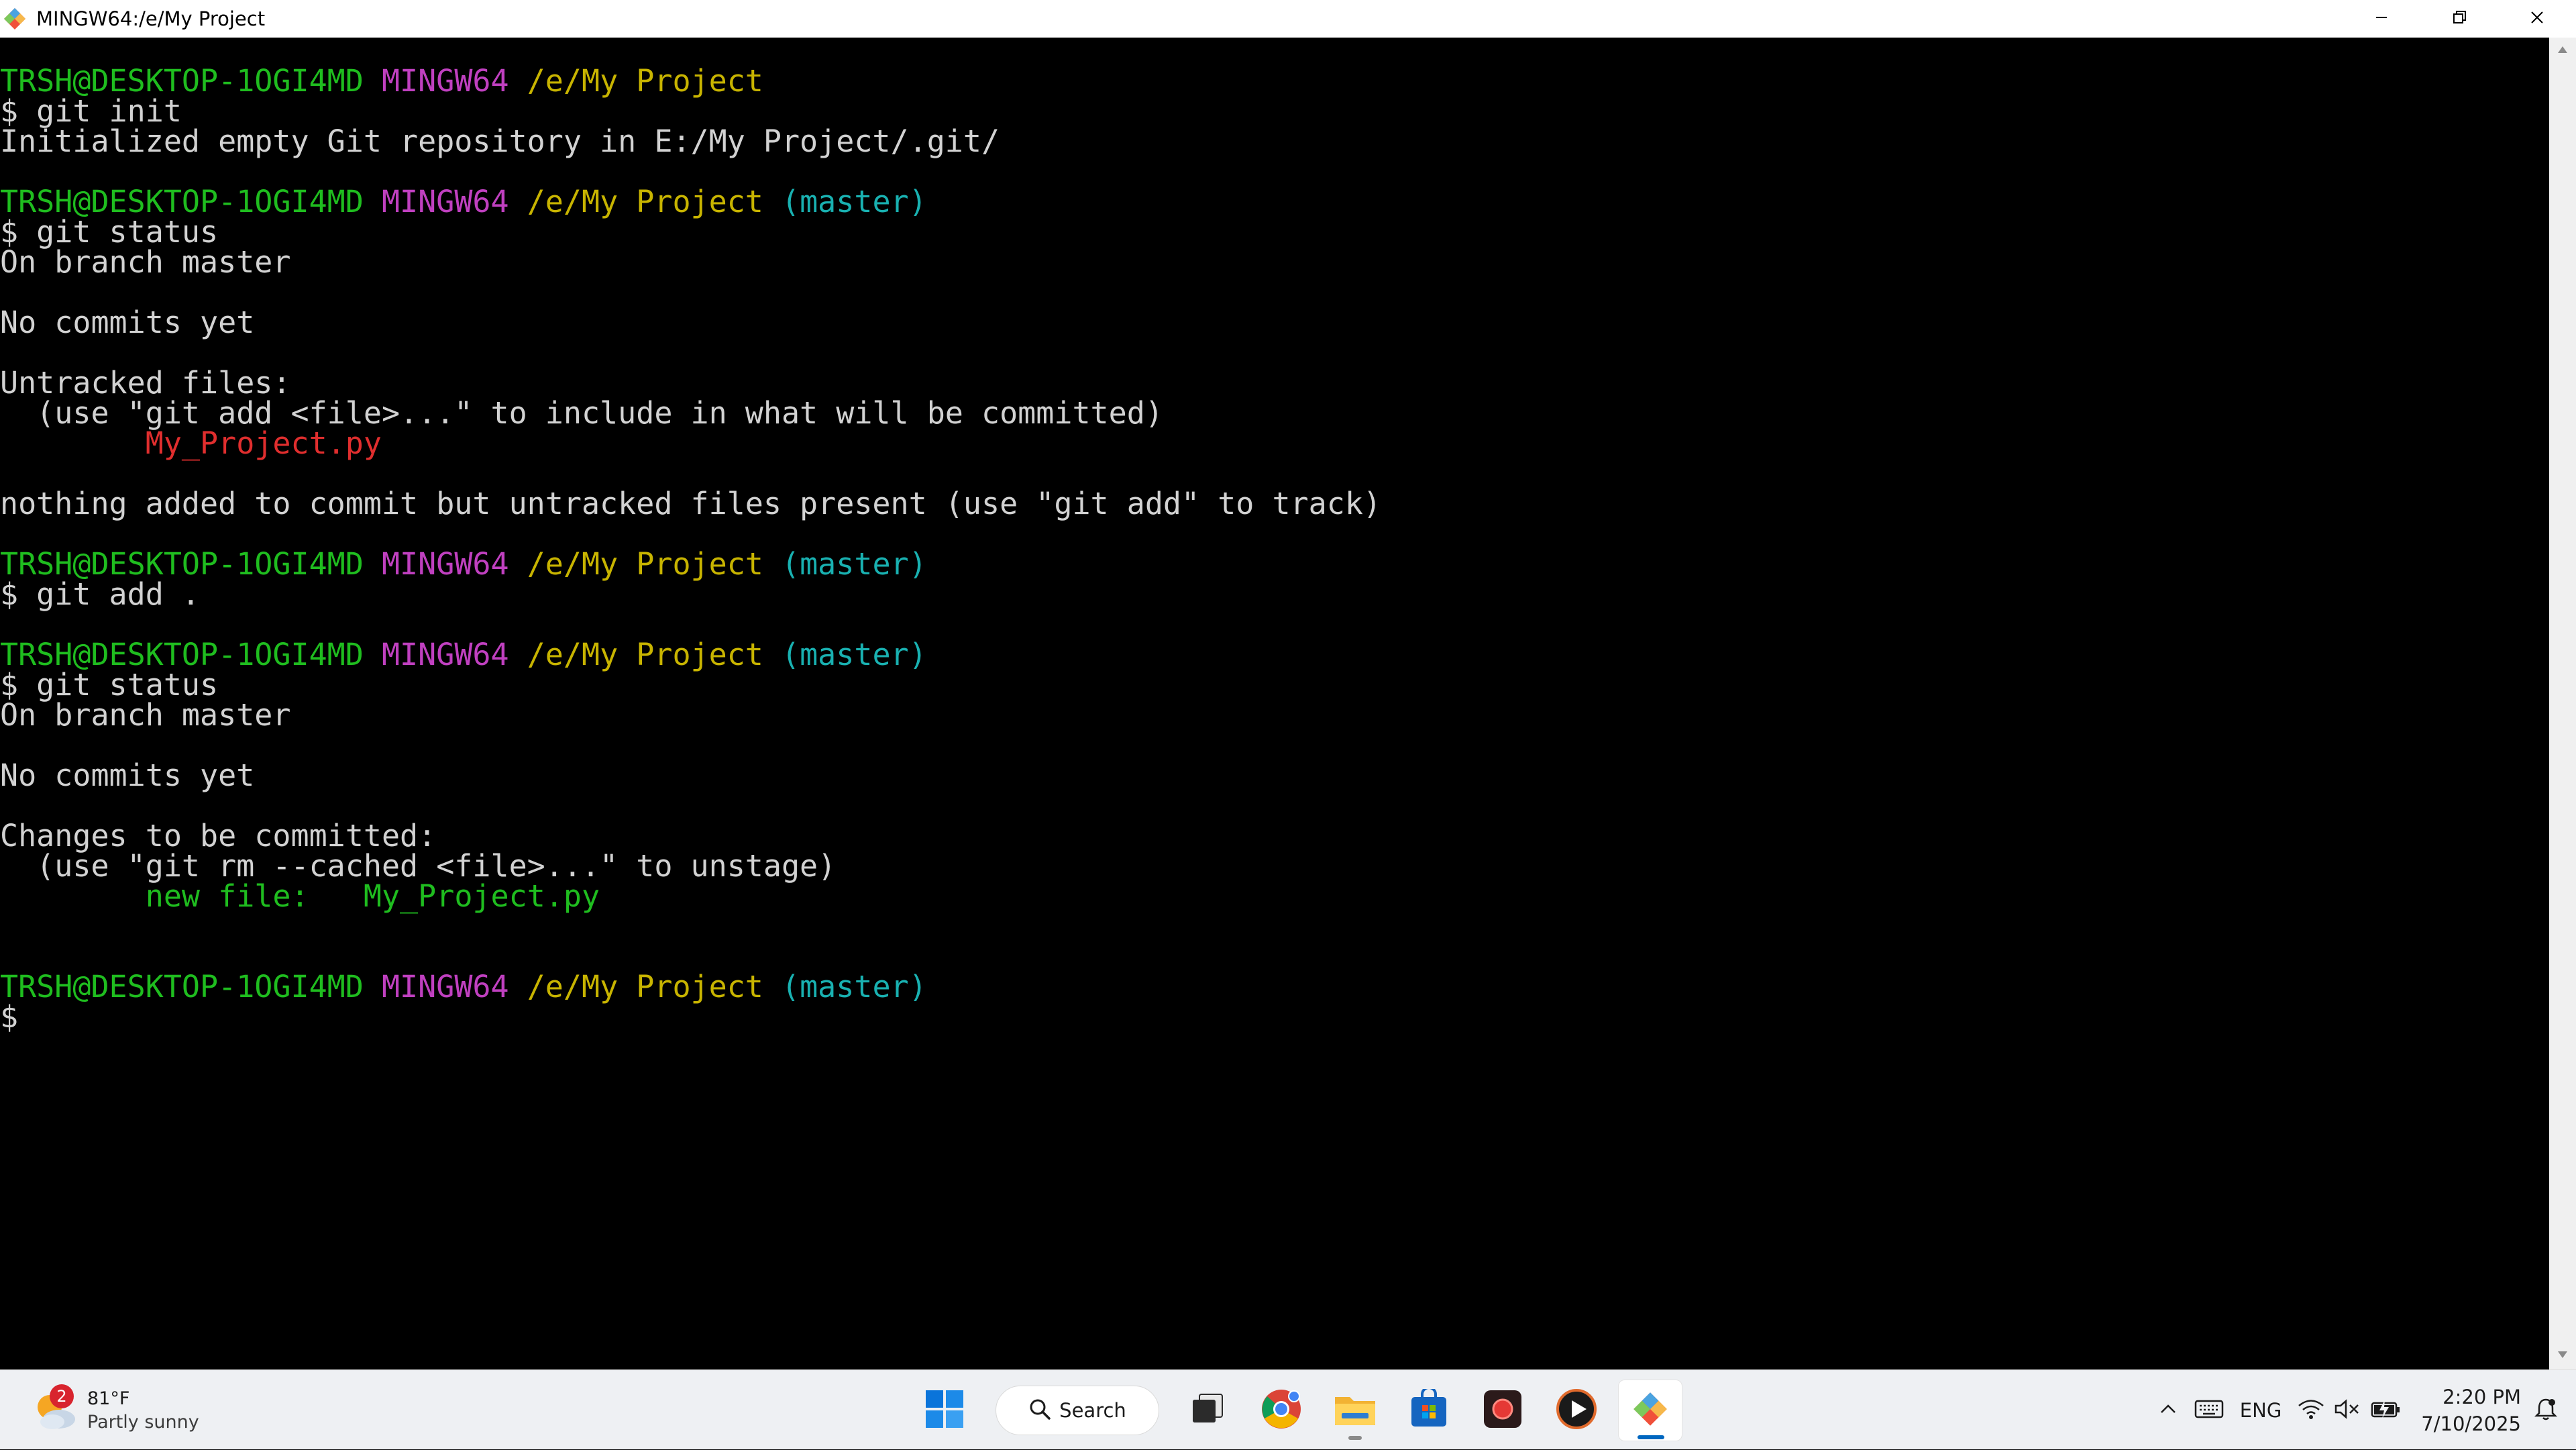 This screenshot has height=1450, width=2576. Describe the element at coordinates (14, 18) in the screenshot. I see `git-bash-icon` at that location.